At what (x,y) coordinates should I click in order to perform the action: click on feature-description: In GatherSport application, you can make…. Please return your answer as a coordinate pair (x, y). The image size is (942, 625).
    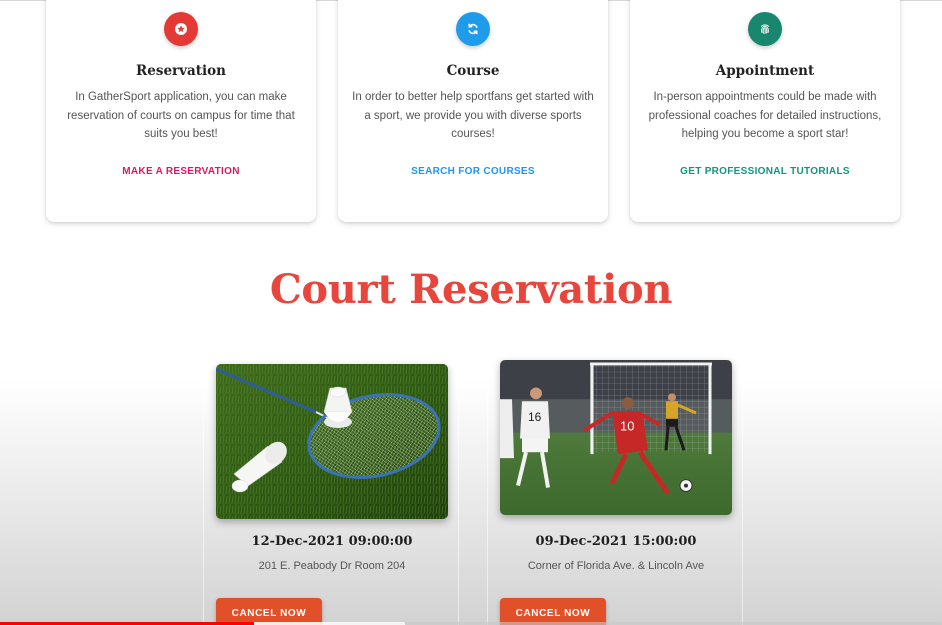
    Looking at the image, I should click on (181, 115).